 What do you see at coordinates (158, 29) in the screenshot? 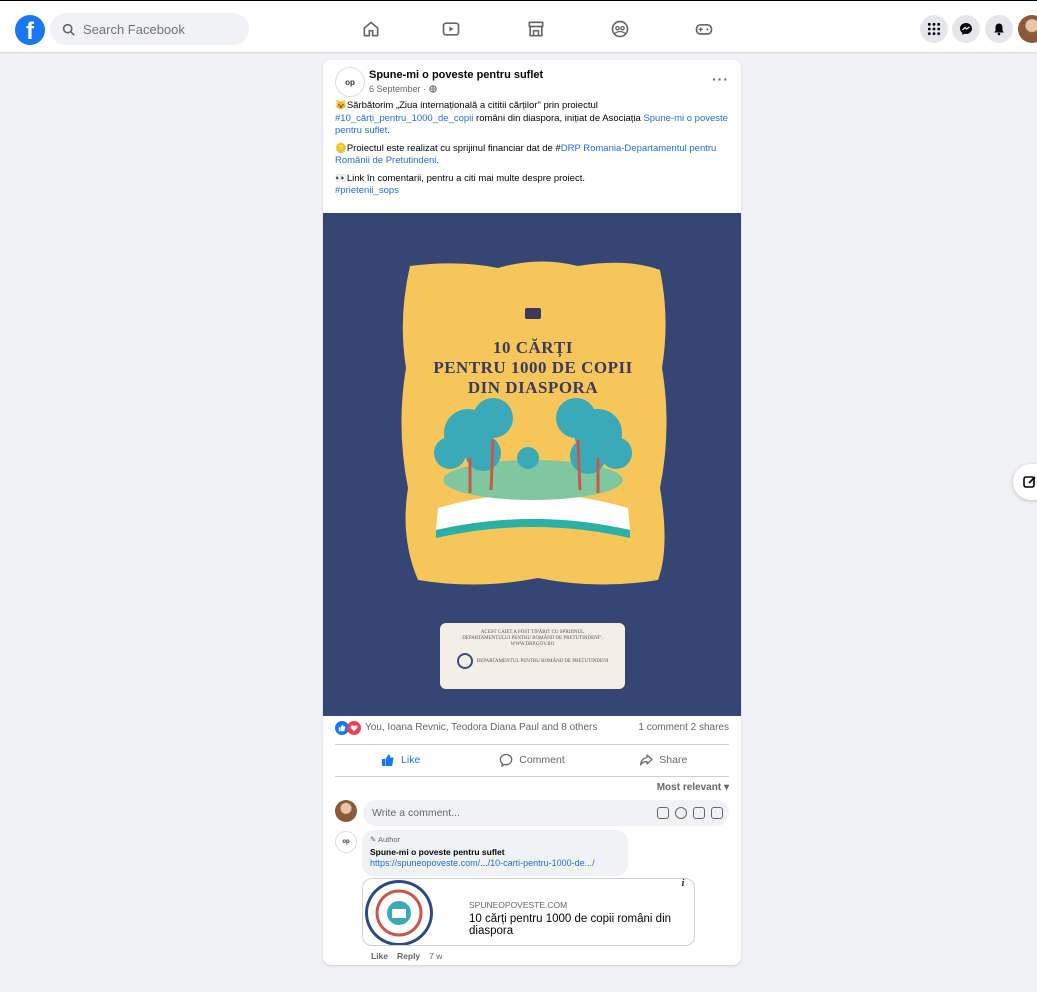
I see `search-input` at bounding box center [158, 29].